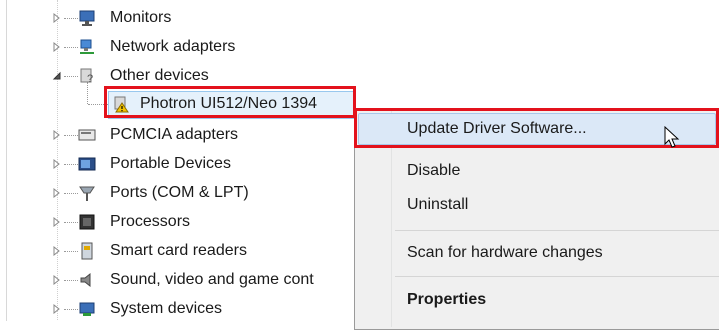 Image resolution: width=719 pixels, height=330 pixels. I want to click on other-devices-icon: ?, so click(87, 76).